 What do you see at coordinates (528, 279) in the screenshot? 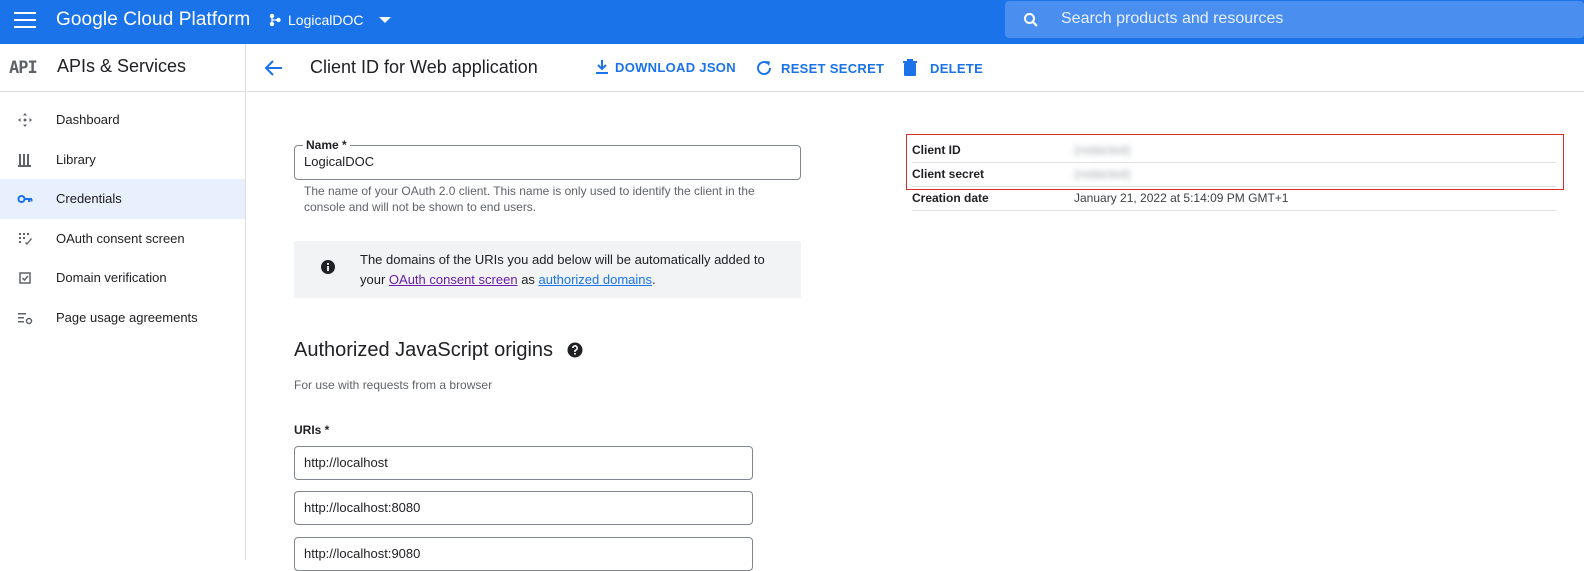
I see `info-text-part: as` at bounding box center [528, 279].